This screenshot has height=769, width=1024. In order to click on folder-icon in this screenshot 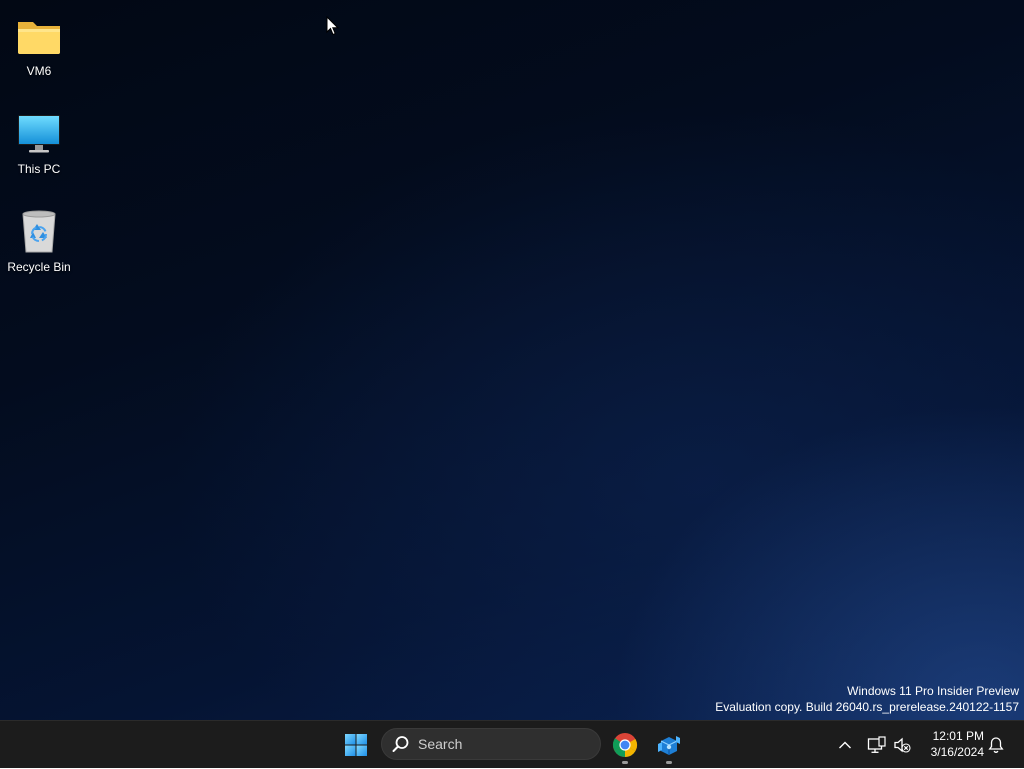, I will do `click(39, 36)`.